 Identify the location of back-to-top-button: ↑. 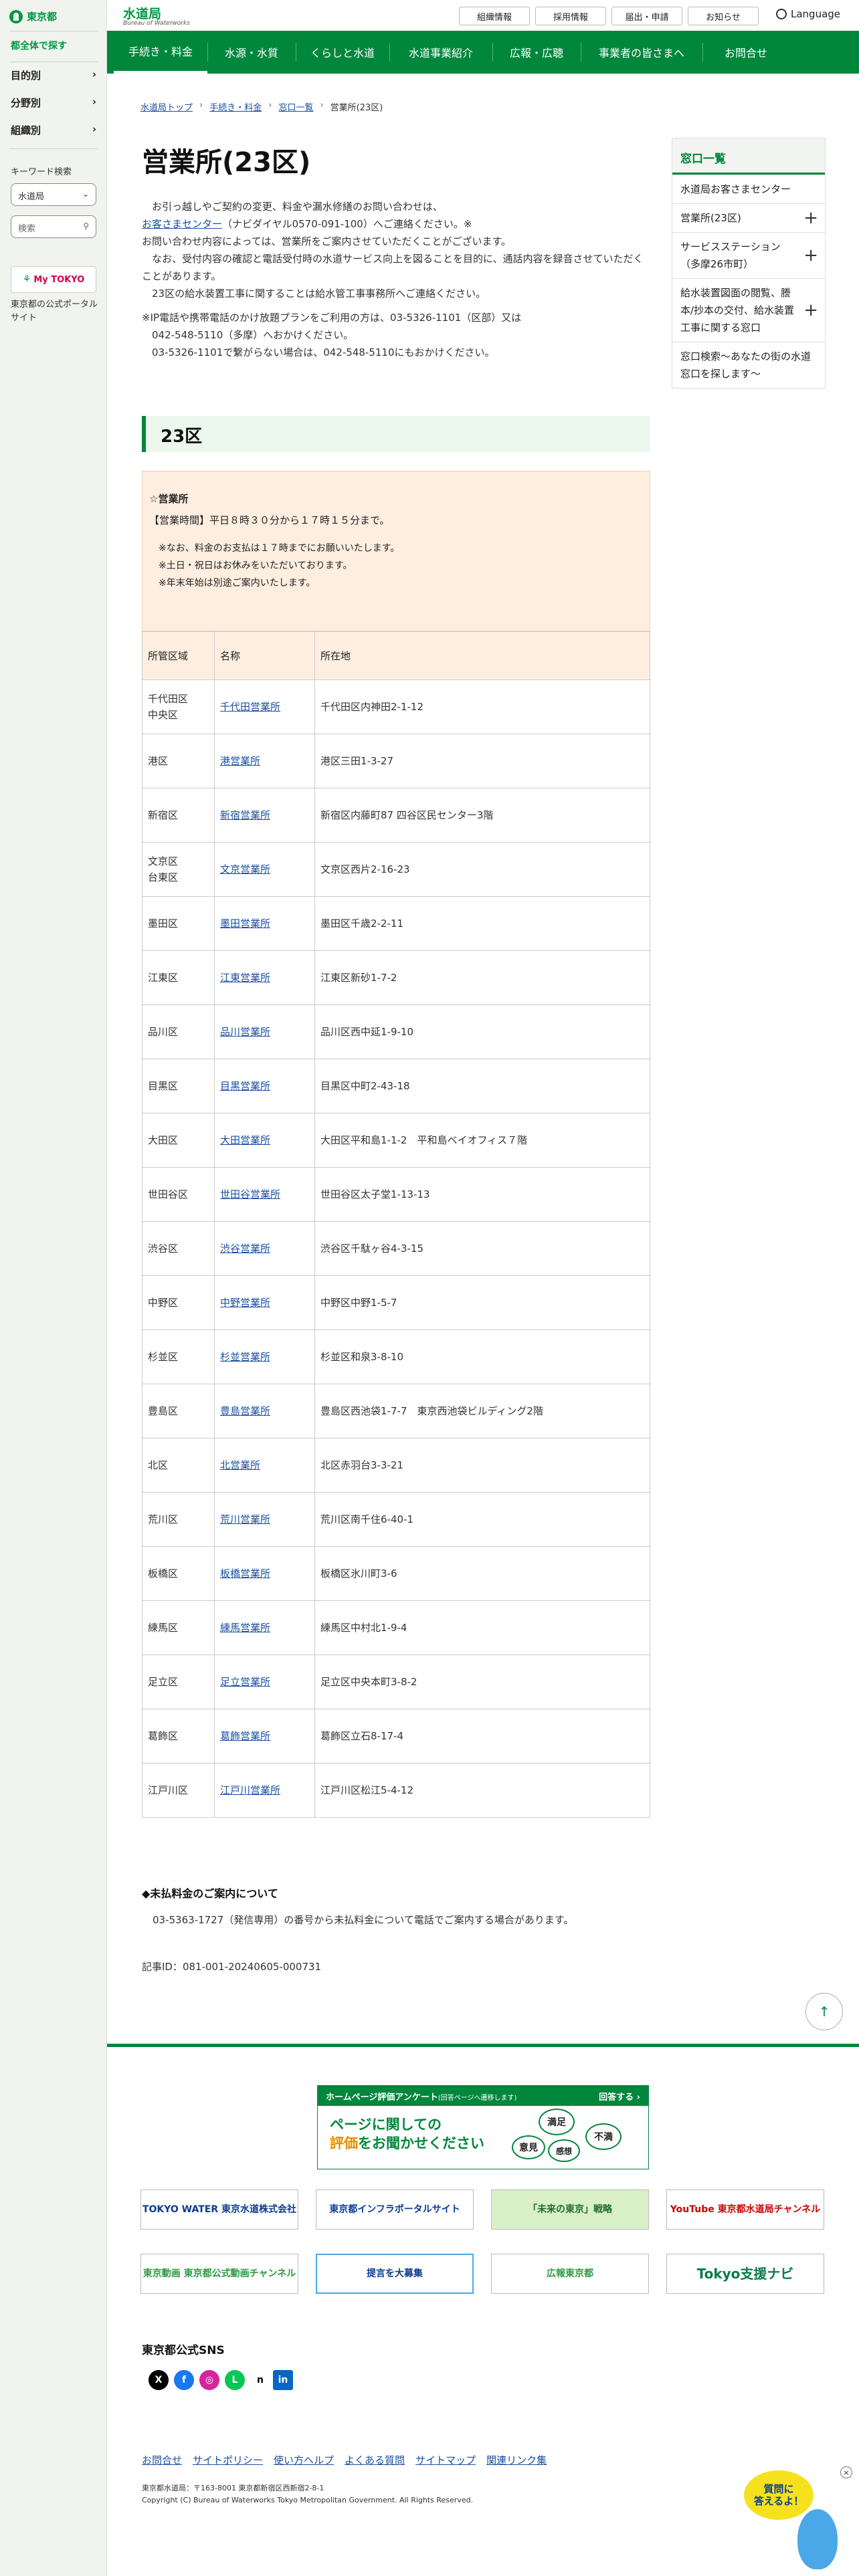
(824, 2012).